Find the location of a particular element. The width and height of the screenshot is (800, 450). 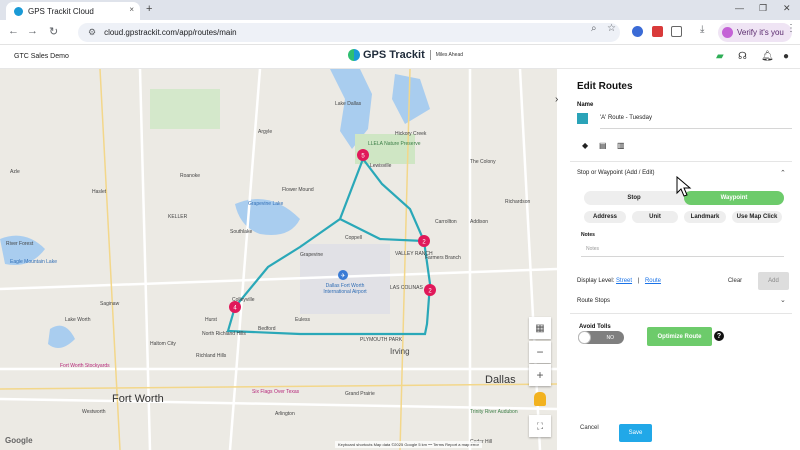

chevron-down-icon: ⌄ is located at coordinates (783, 300).